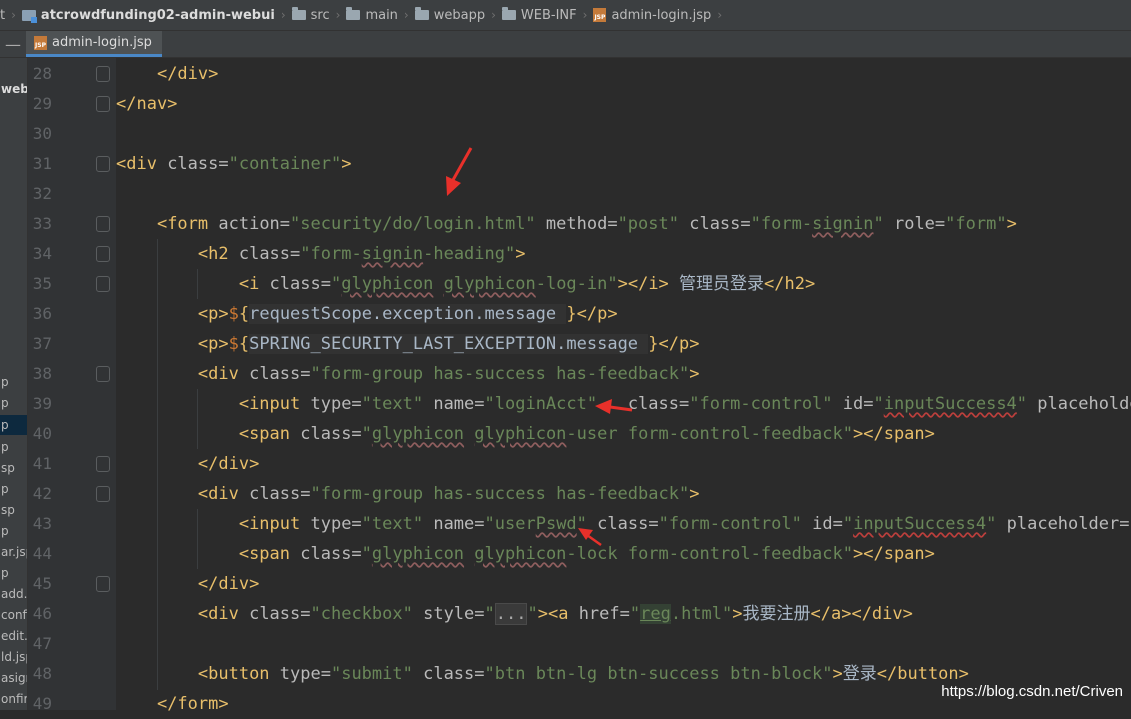 This screenshot has width=1131, height=719. Describe the element at coordinates (42, 193) in the screenshot. I see `line-number: 32` at that location.